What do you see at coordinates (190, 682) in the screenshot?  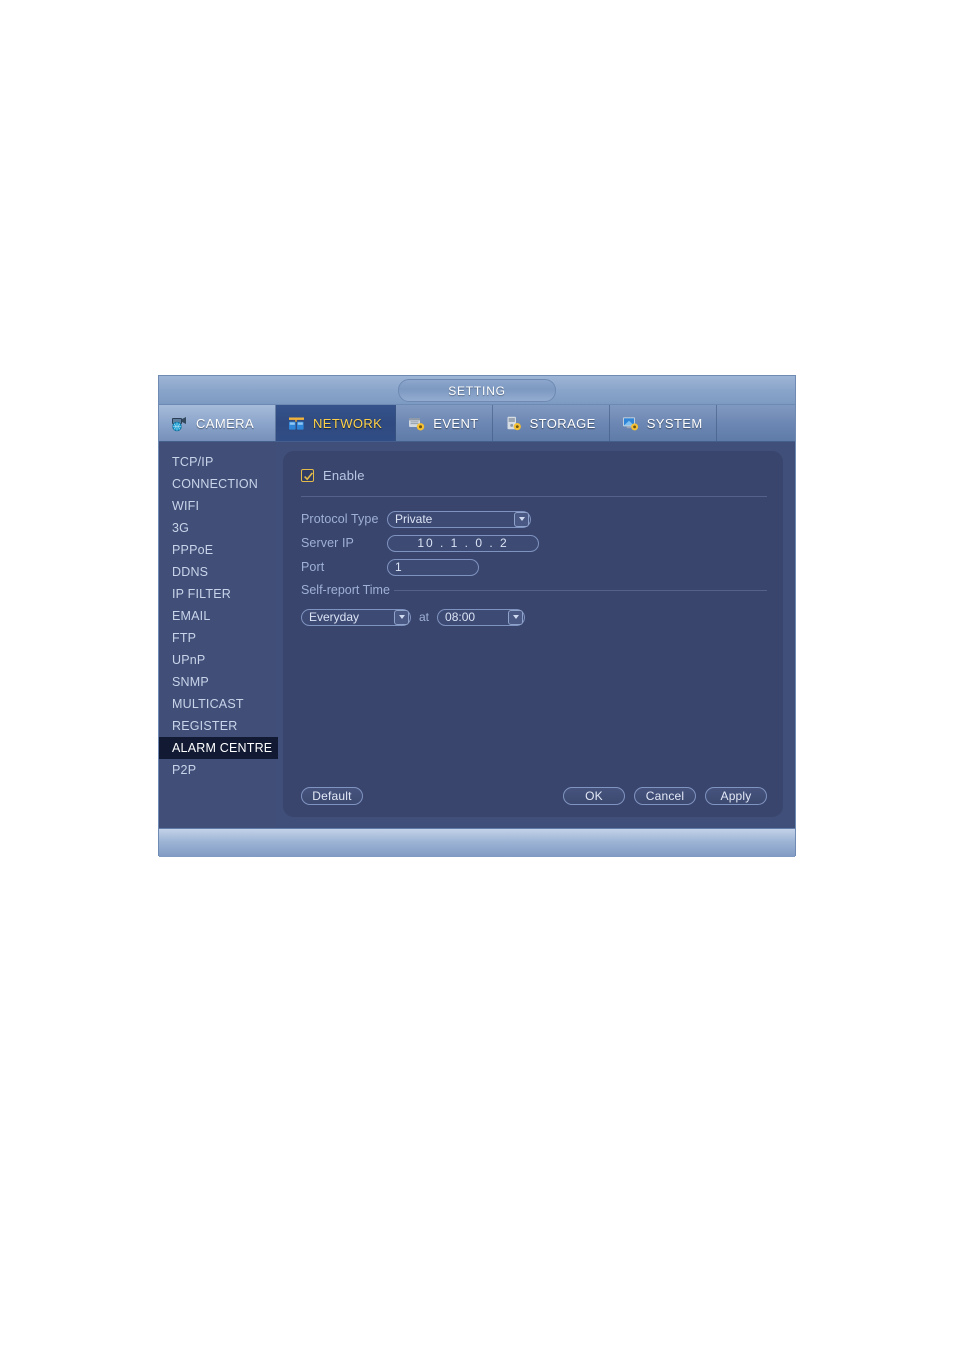 I see `sidebar-item-label: SNMP` at bounding box center [190, 682].